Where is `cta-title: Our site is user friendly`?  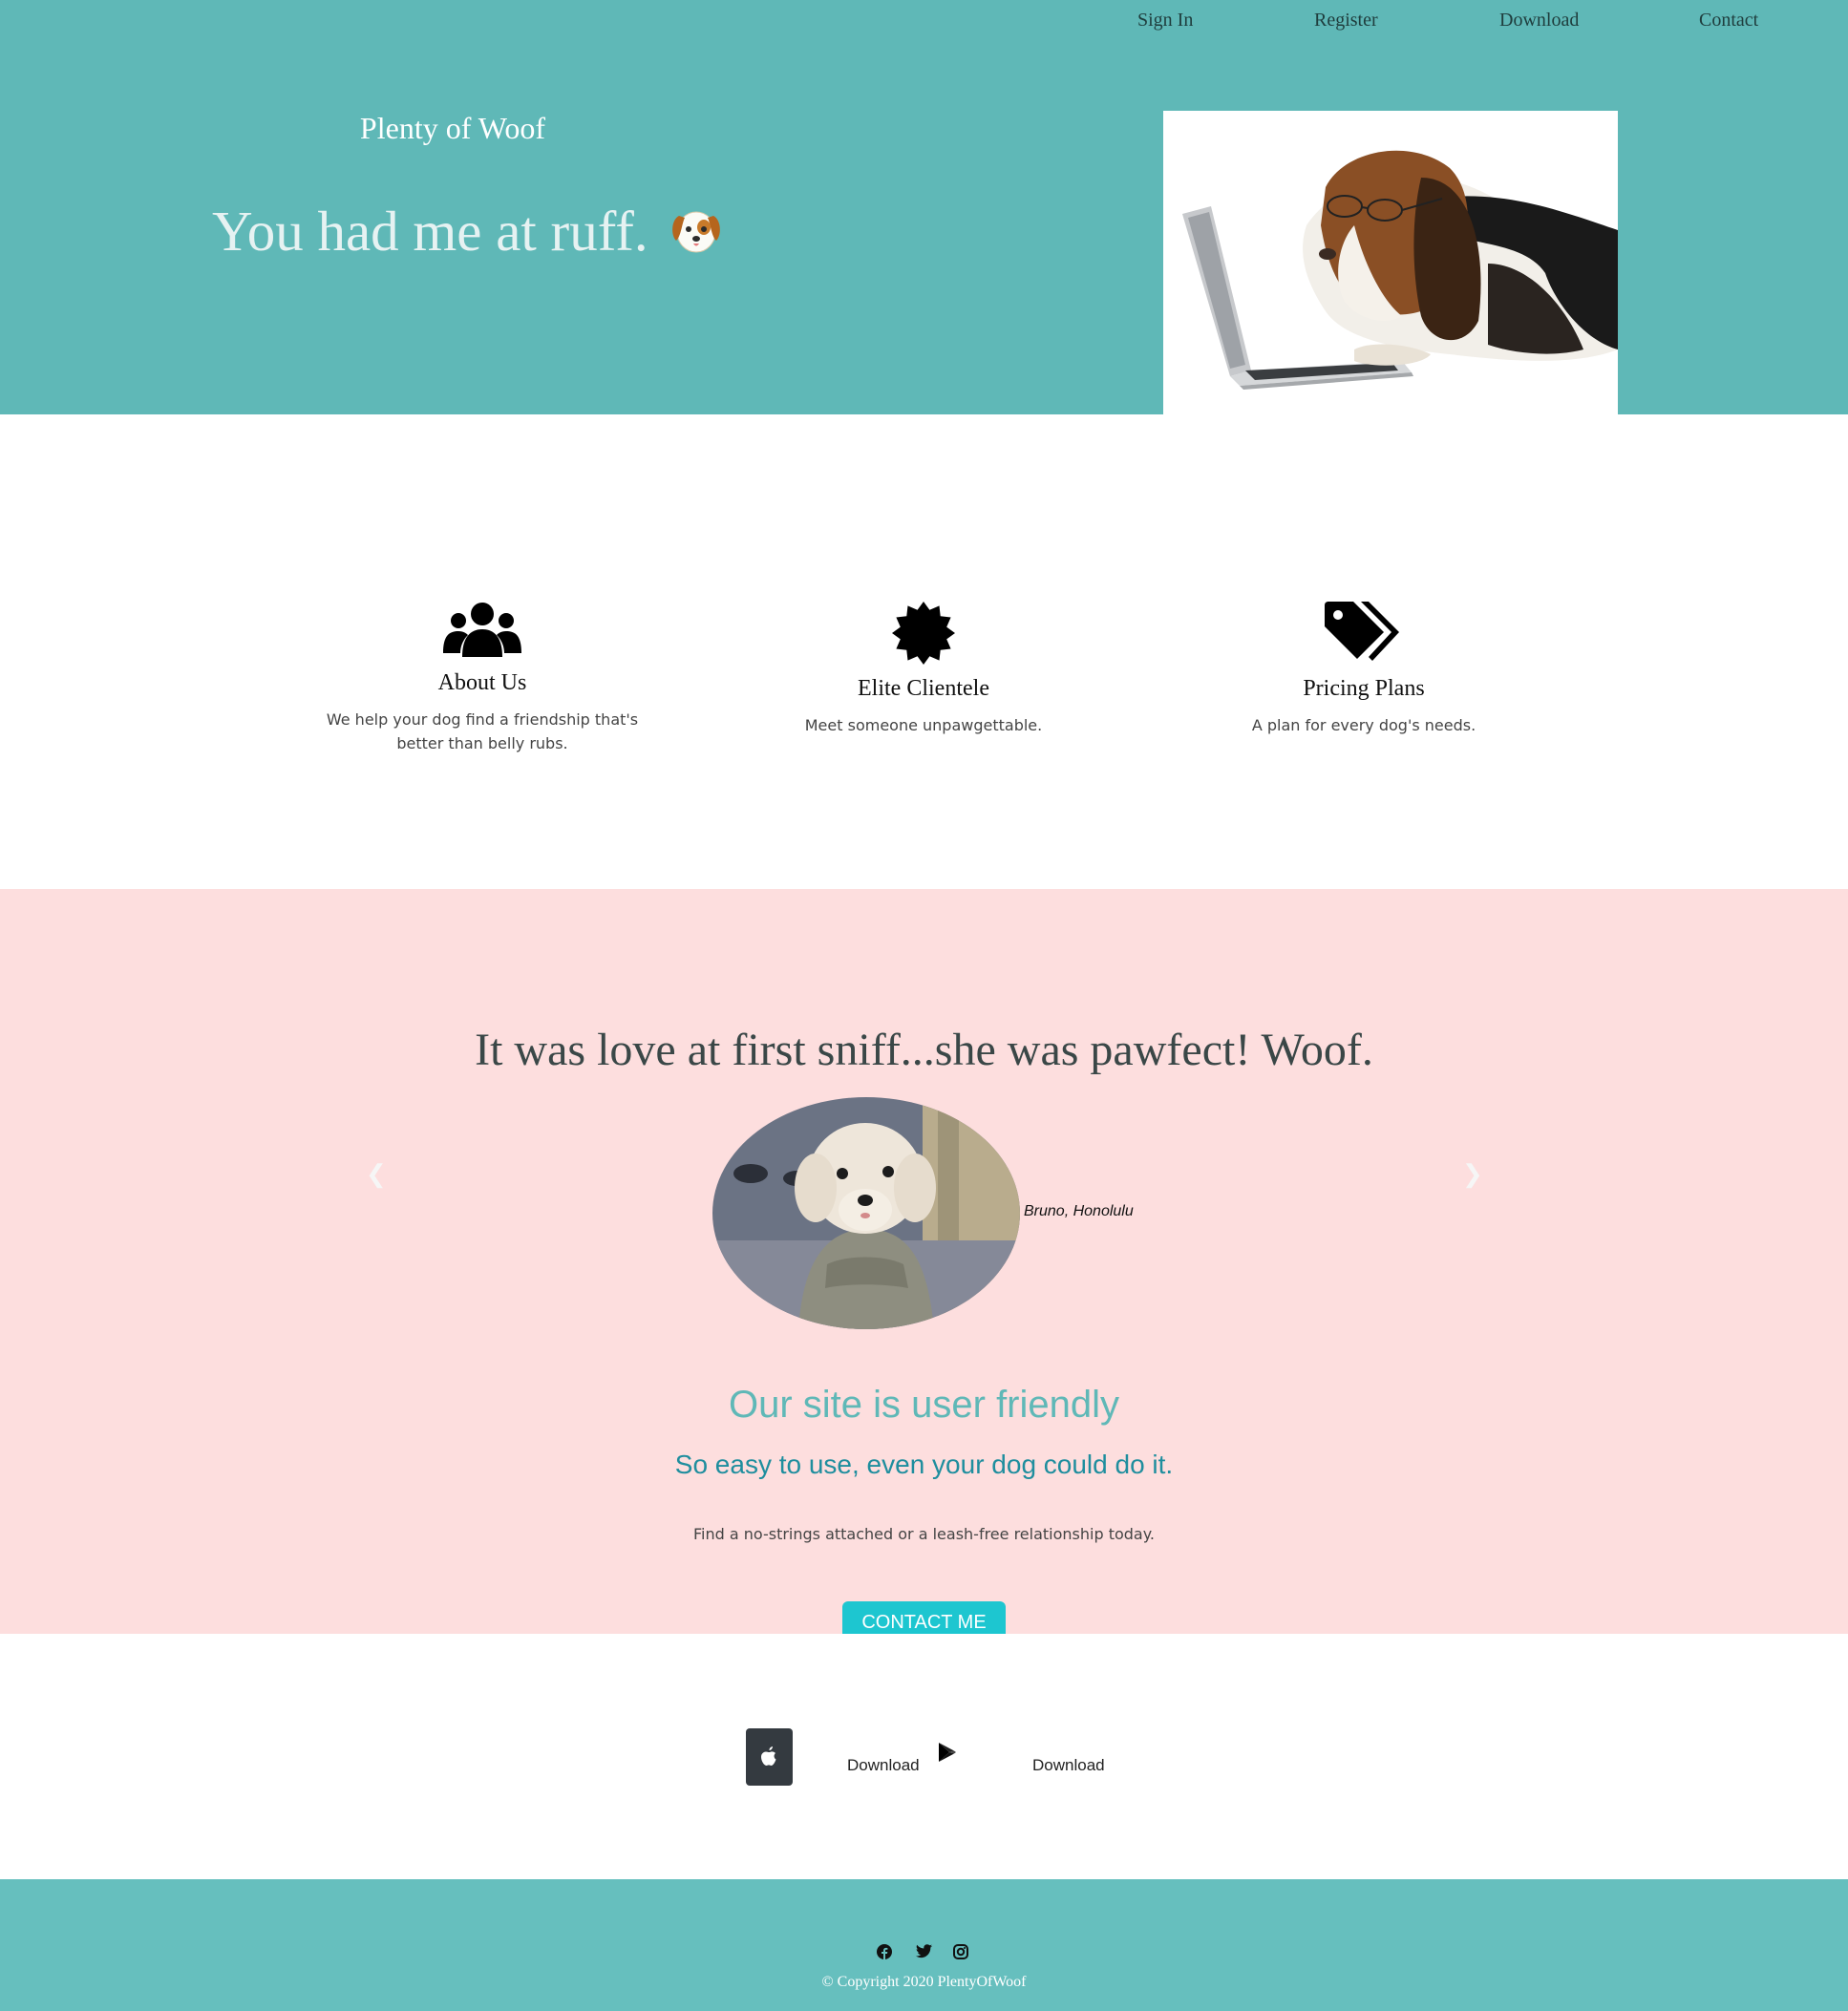
cta-title: Our site is user friendly is located at coordinates (924, 1405).